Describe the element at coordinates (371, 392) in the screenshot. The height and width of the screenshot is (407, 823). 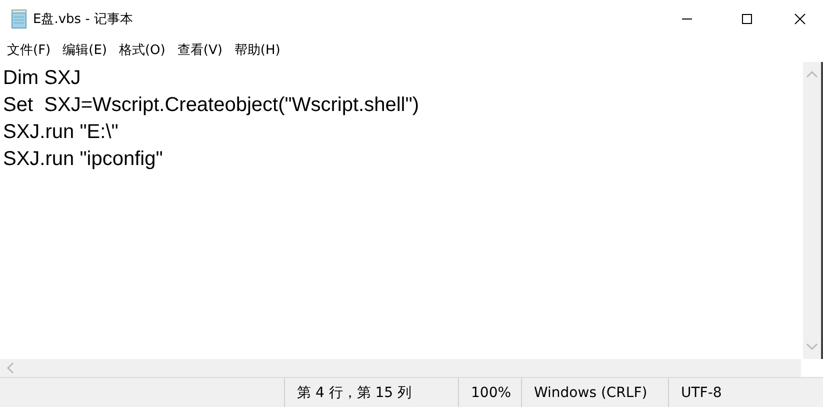
I see `status-text: 第 4 行，第 15 列` at that location.